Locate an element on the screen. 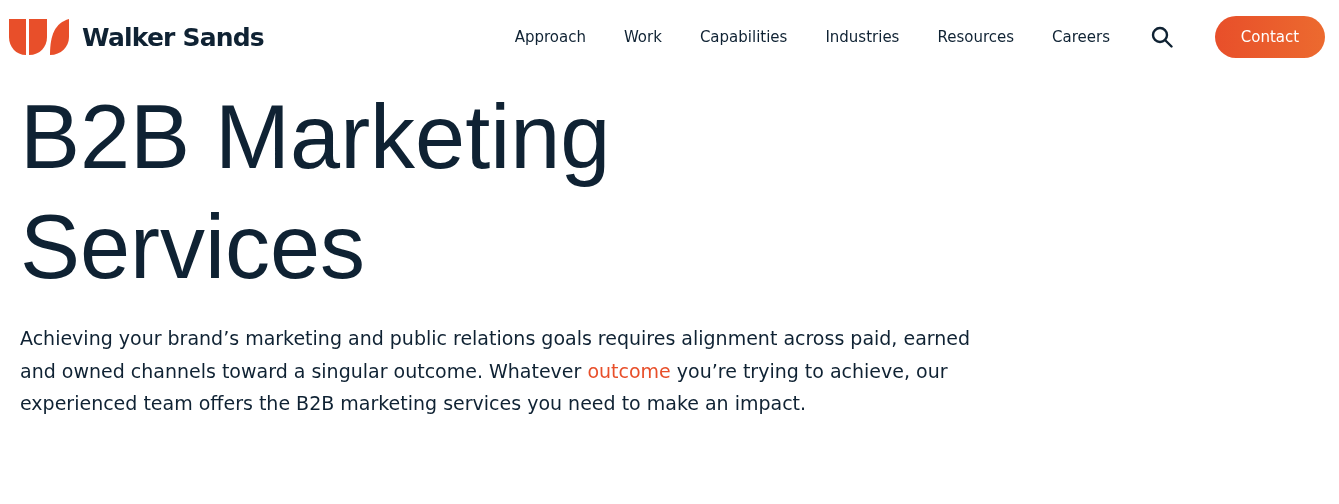 The image size is (1339, 504). nav-link: Industries is located at coordinates (862, 37).